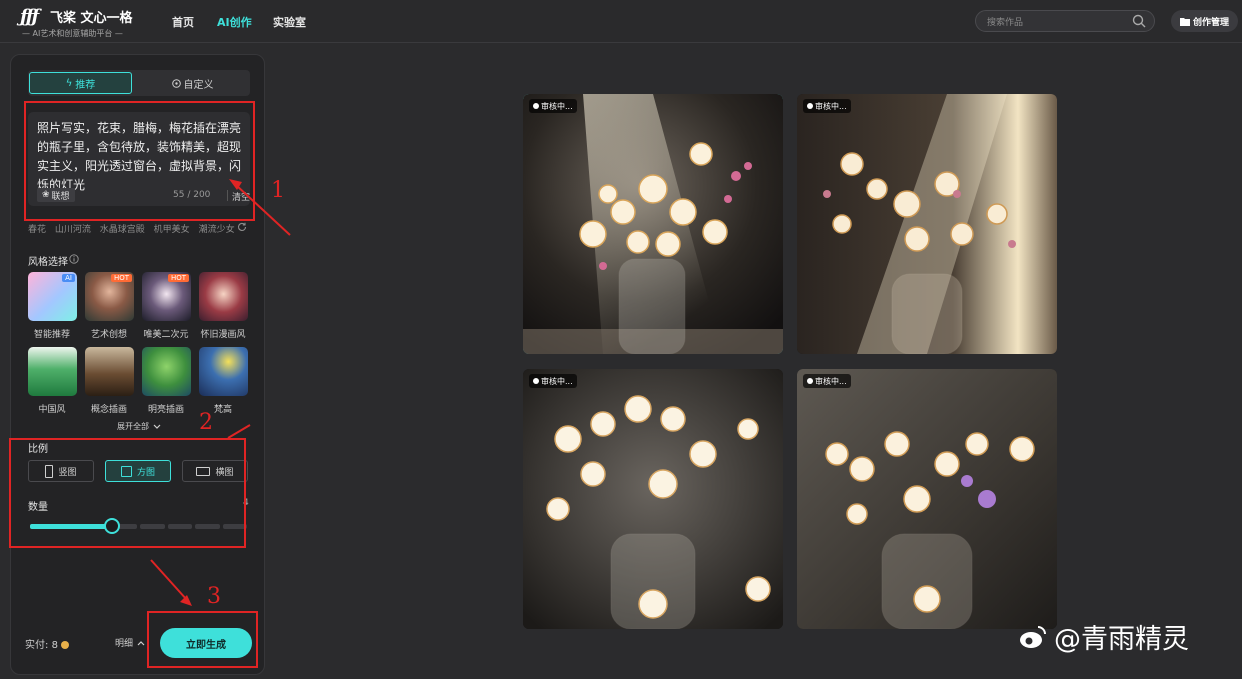  Describe the element at coordinates (1184, 21) in the screenshot. I see `folder-icon` at that location.